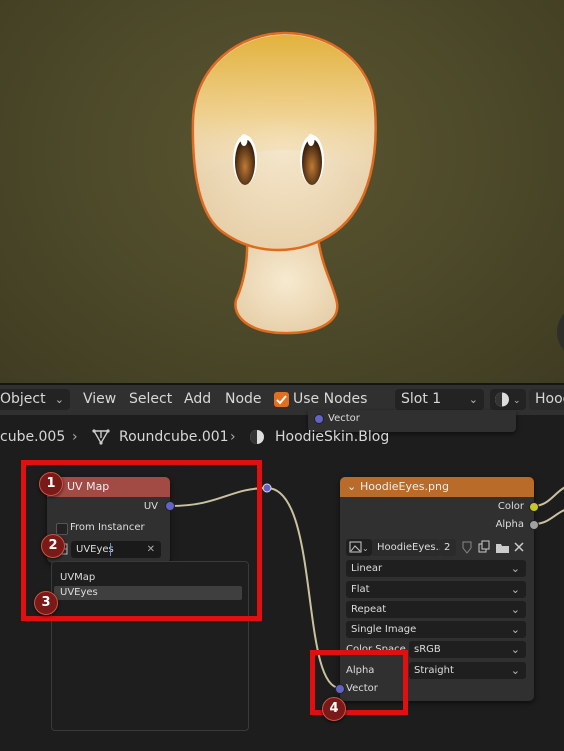 Image resolution: width=564 pixels, height=751 pixels. Describe the element at coordinates (360, 589) in the screenshot. I see `projection-value: Flat` at that location.